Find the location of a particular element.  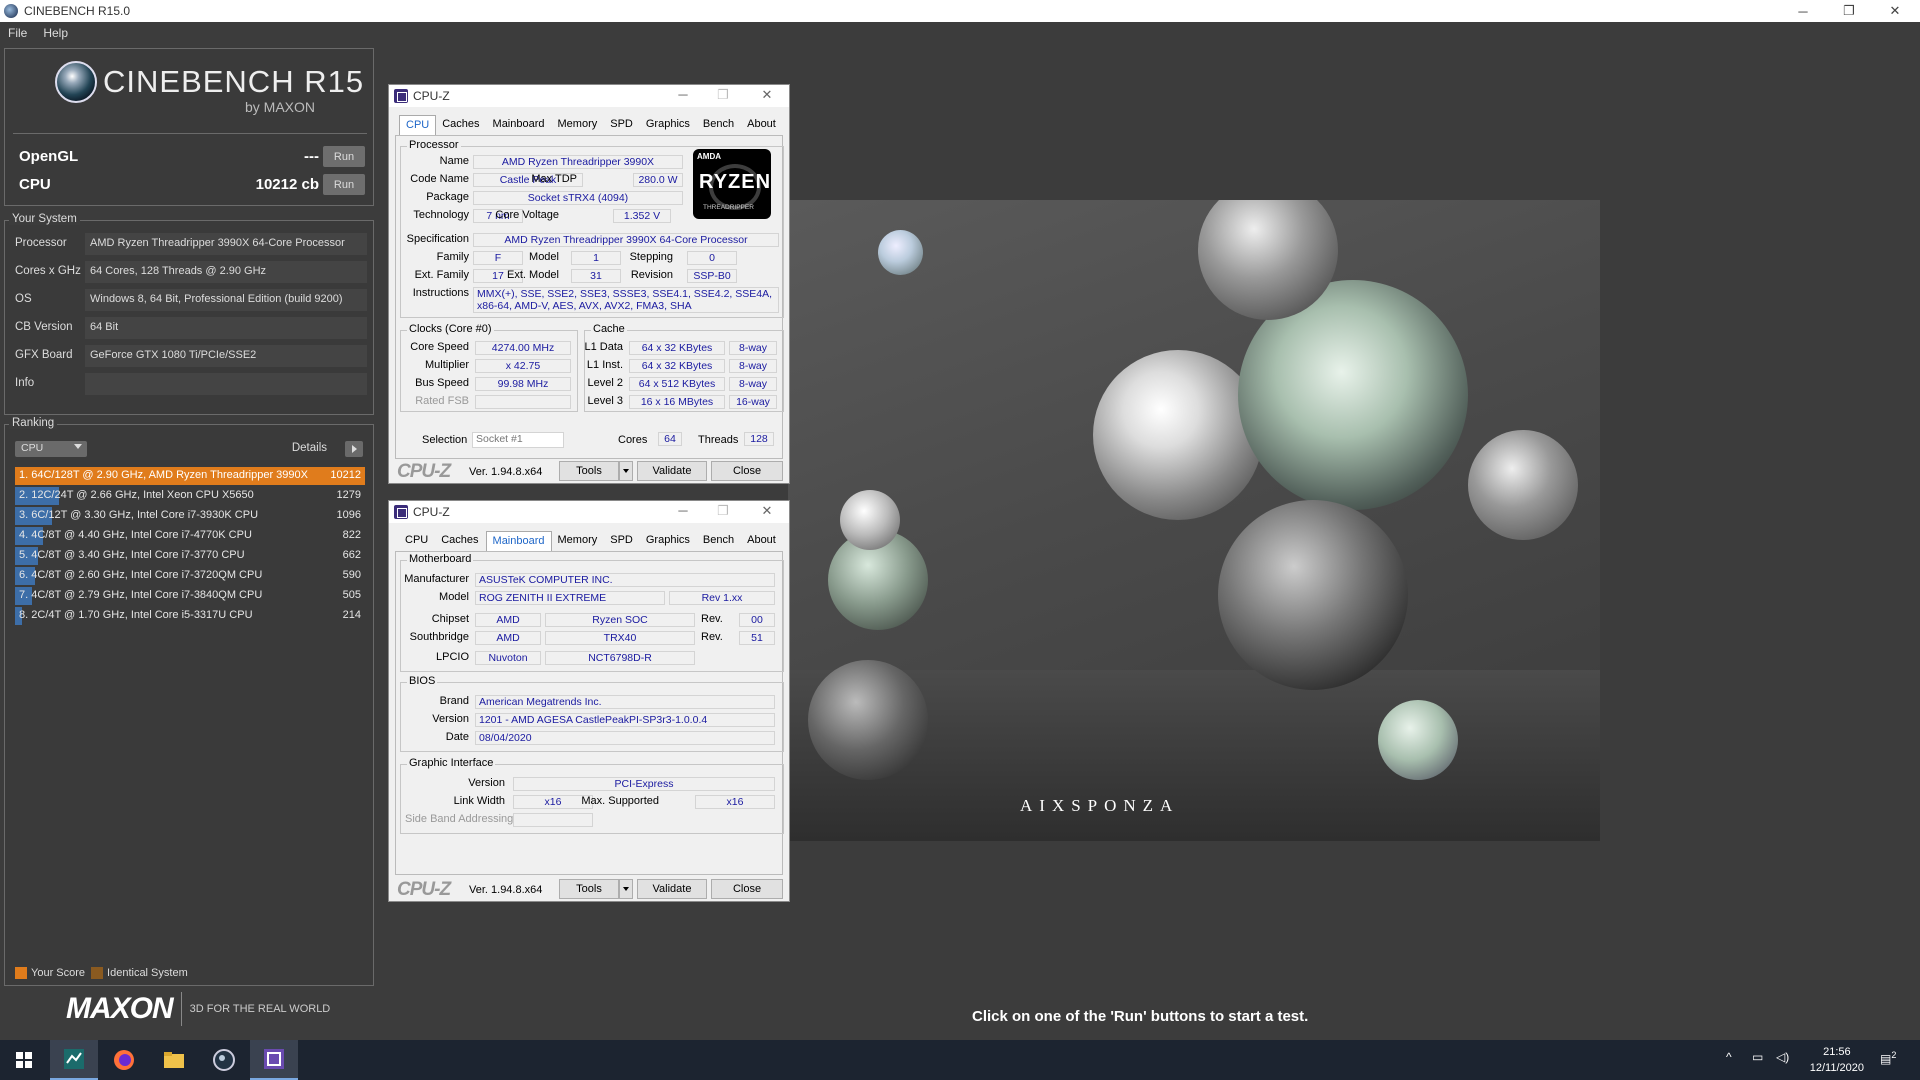

menu-bar: File Help is located at coordinates (960, 33).